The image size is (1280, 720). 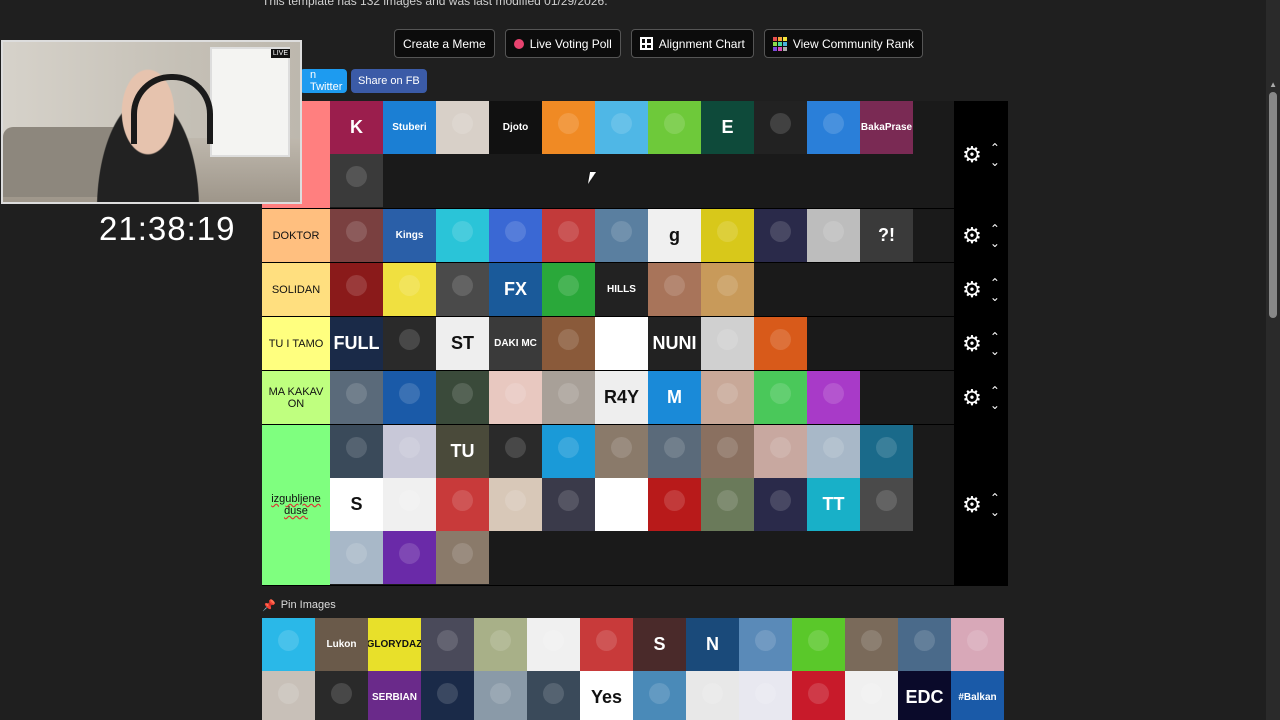 I want to click on tier-item-image: TT, so click(x=833, y=504).